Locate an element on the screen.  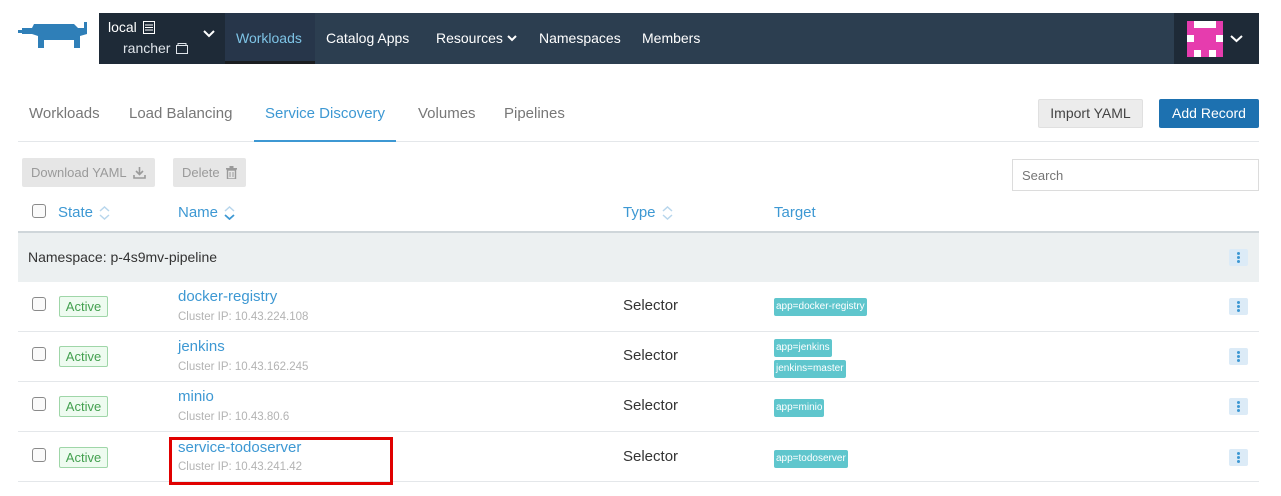
user-menu is located at coordinates (1216, 38).